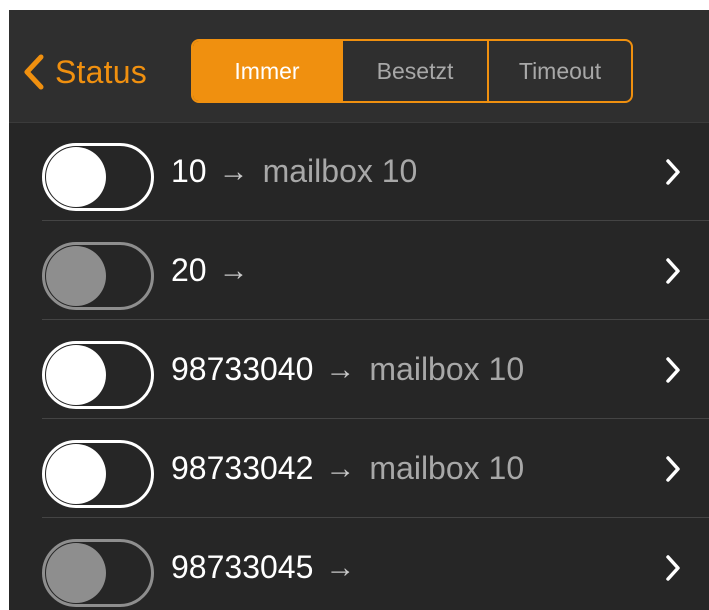 The width and height of the screenshot is (709, 610). I want to click on source-number: 98733045, so click(242, 567).